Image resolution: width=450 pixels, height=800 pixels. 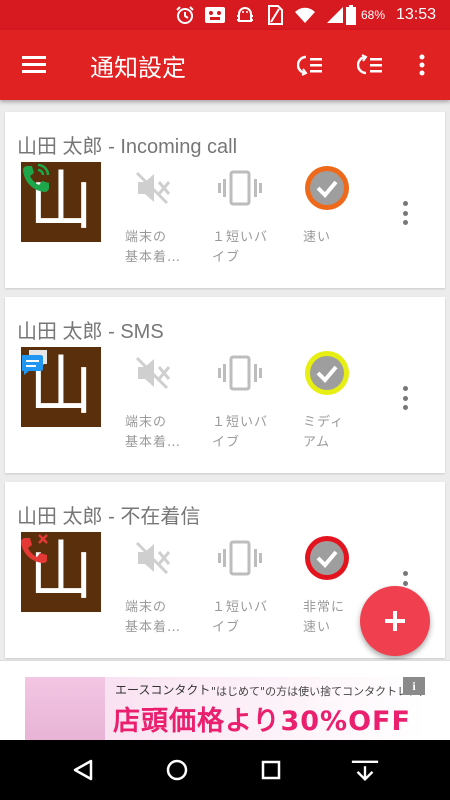 I want to click on message-icon, so click(x=35, y=363).